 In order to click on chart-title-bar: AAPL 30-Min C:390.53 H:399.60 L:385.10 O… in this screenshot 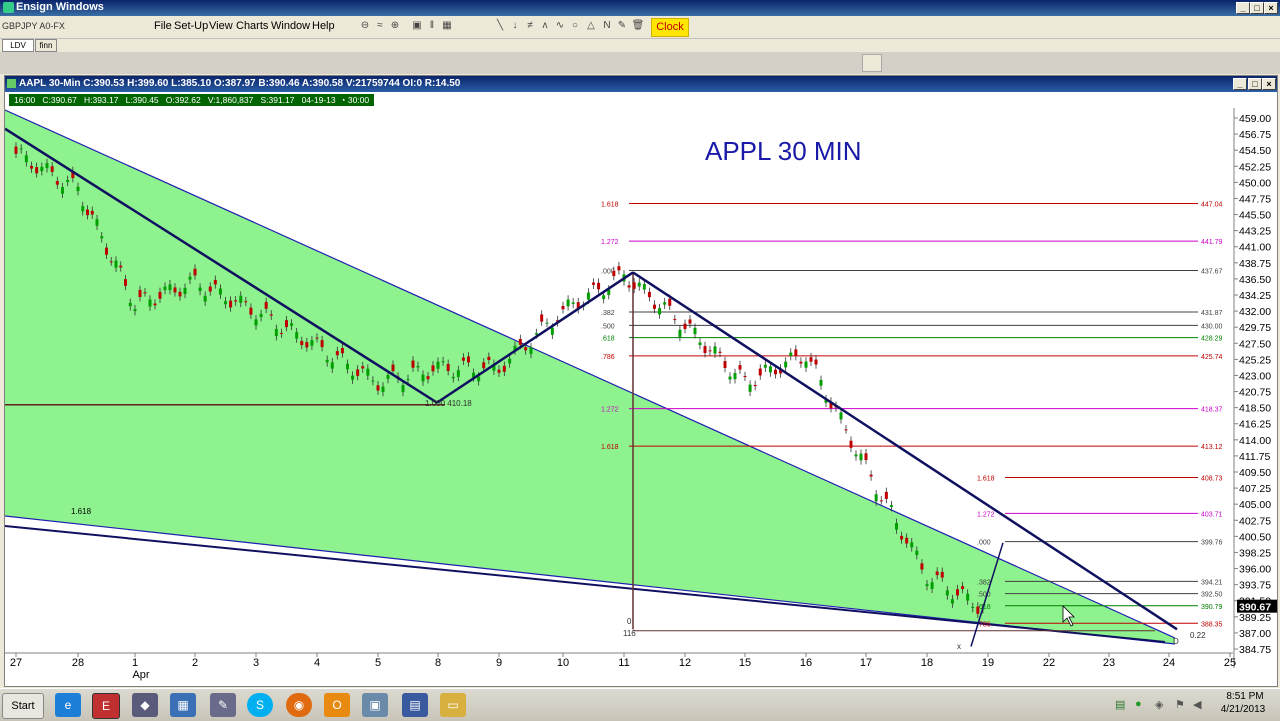, I will do `click(641, 84)`.